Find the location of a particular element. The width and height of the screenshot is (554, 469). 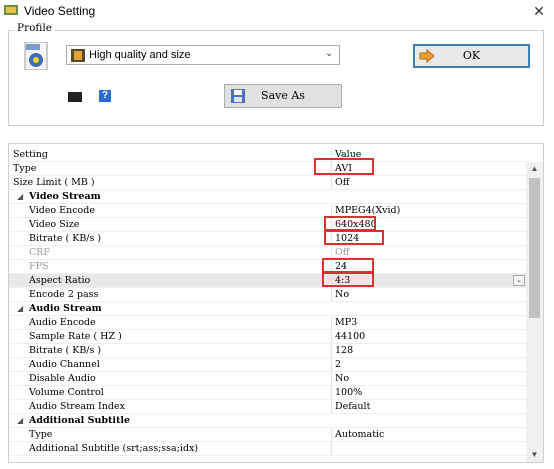

grid-row-audio-encode: Audio Encode MP3 is located at coordinates (268, 323).